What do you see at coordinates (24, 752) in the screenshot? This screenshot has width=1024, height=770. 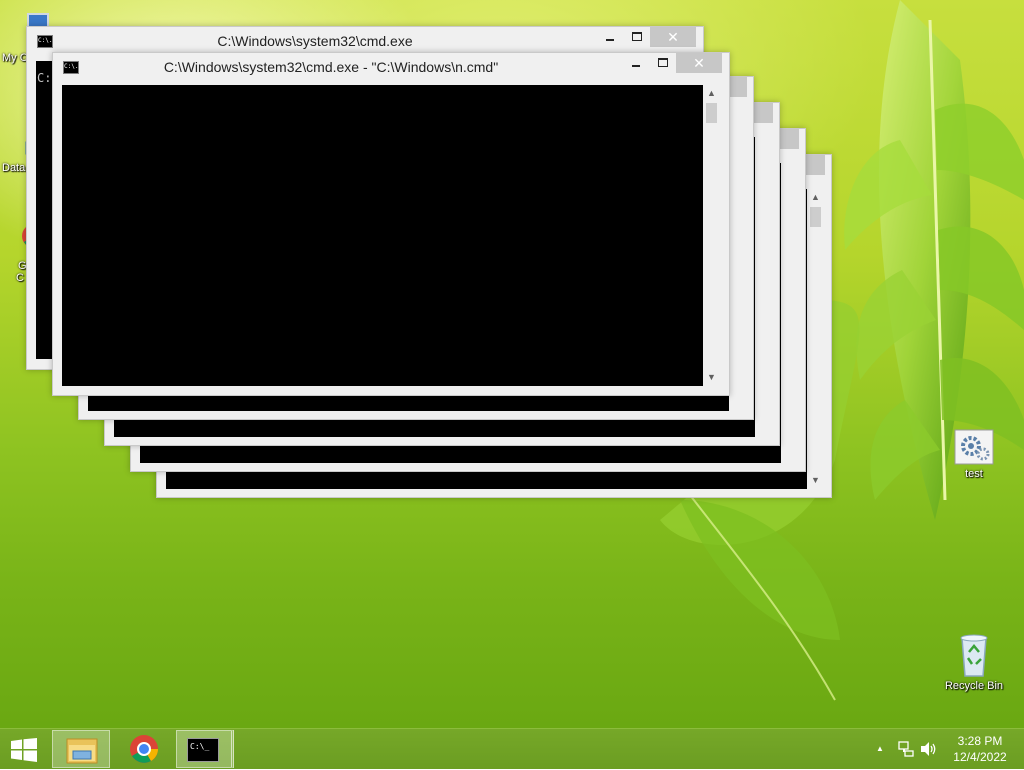 I see `windows-logo-icon` at bounding box center [24, 752].